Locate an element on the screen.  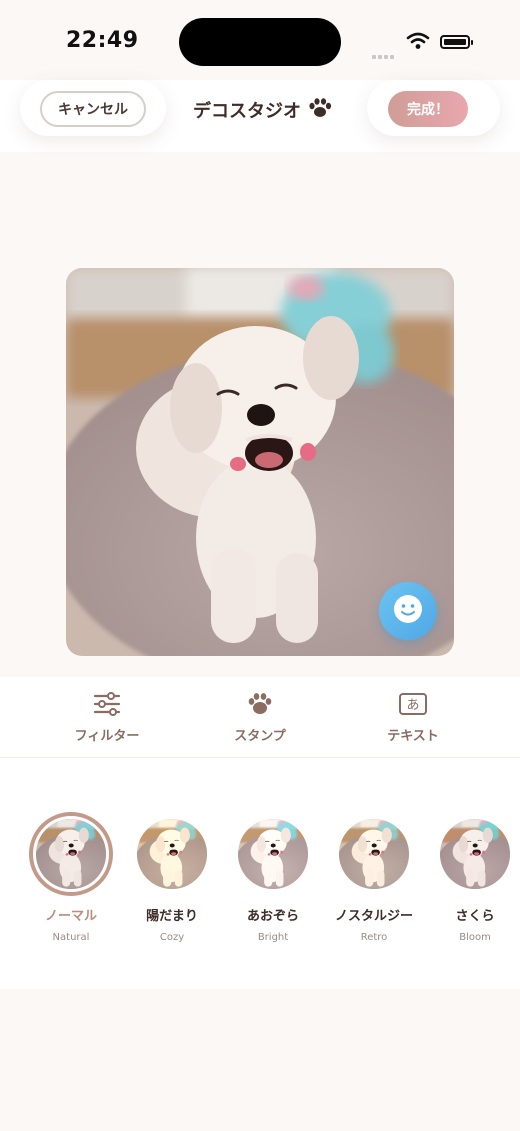
filter-name: あおぞら is located at coordinates (272, 916).